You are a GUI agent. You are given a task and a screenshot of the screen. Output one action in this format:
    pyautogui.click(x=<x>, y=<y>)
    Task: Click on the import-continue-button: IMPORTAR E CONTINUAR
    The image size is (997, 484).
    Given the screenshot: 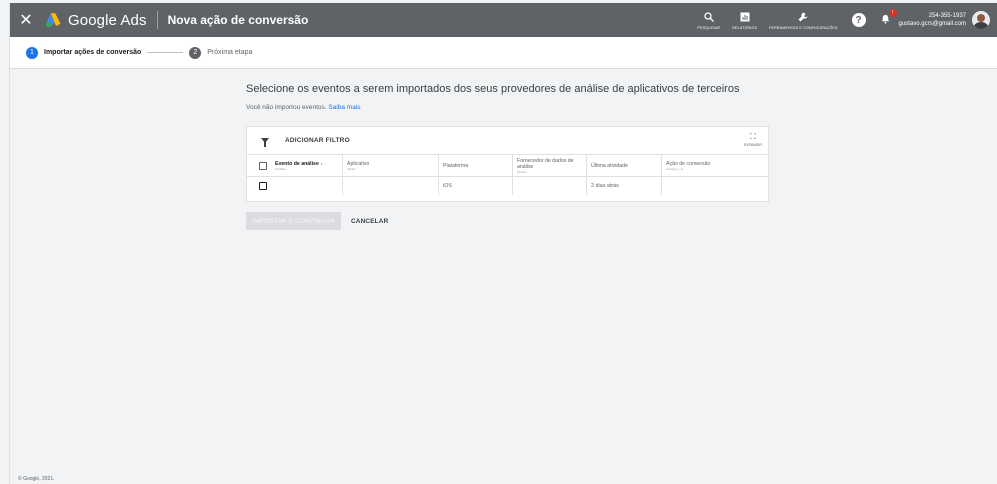 What is the action you would take?
    pyautogui.click(x=293, y=221)
    